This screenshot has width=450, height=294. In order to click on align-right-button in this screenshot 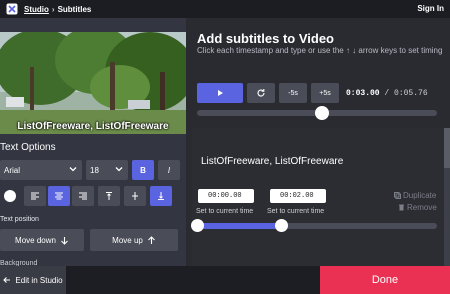, I will do `click(83, 196)`.